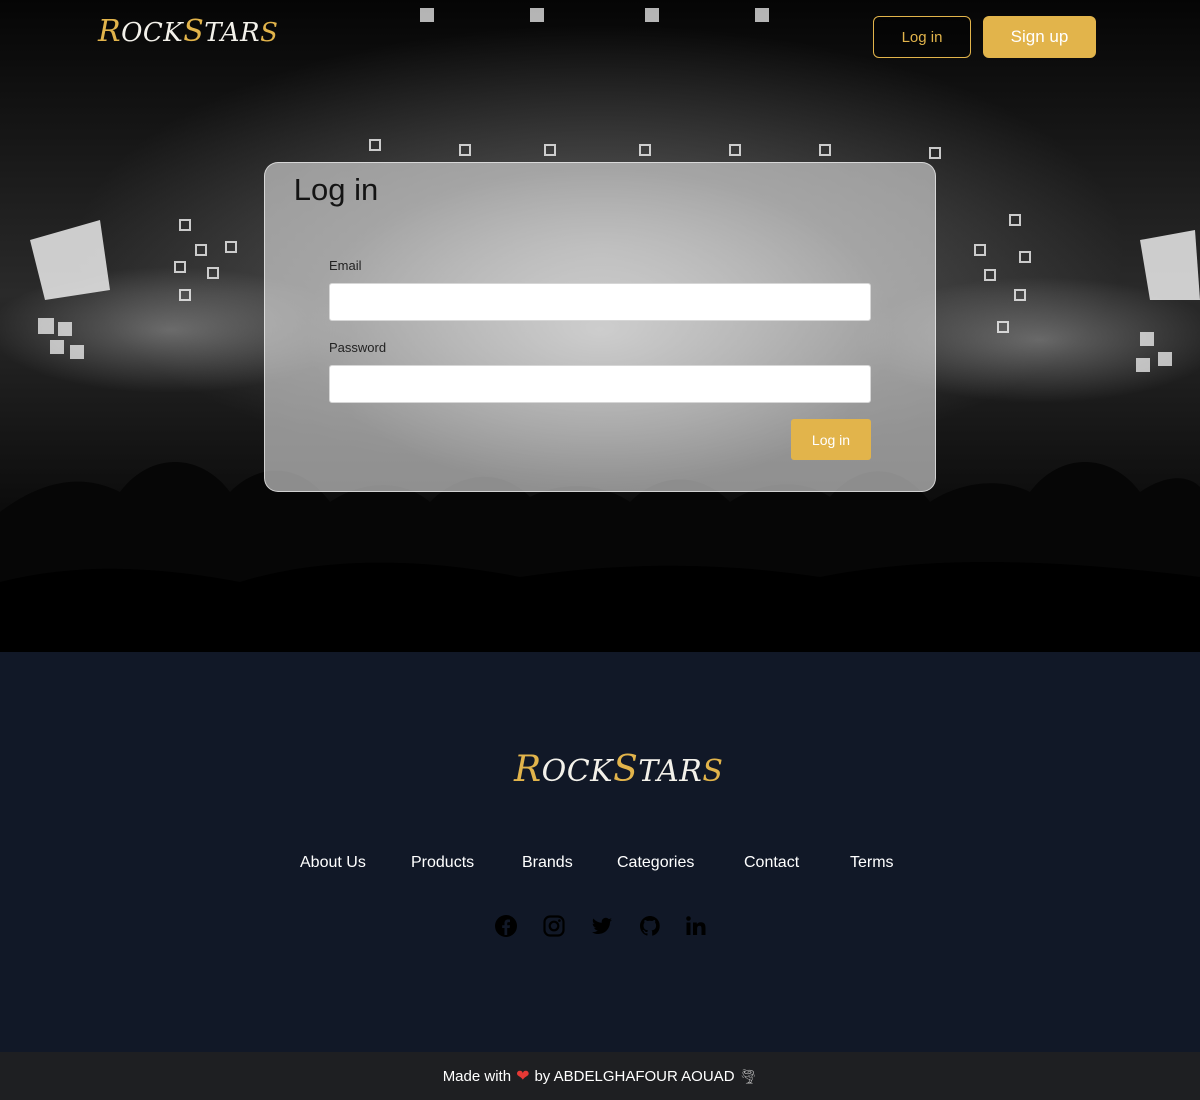  I want to click on email-label: Email, so click(345, 265).